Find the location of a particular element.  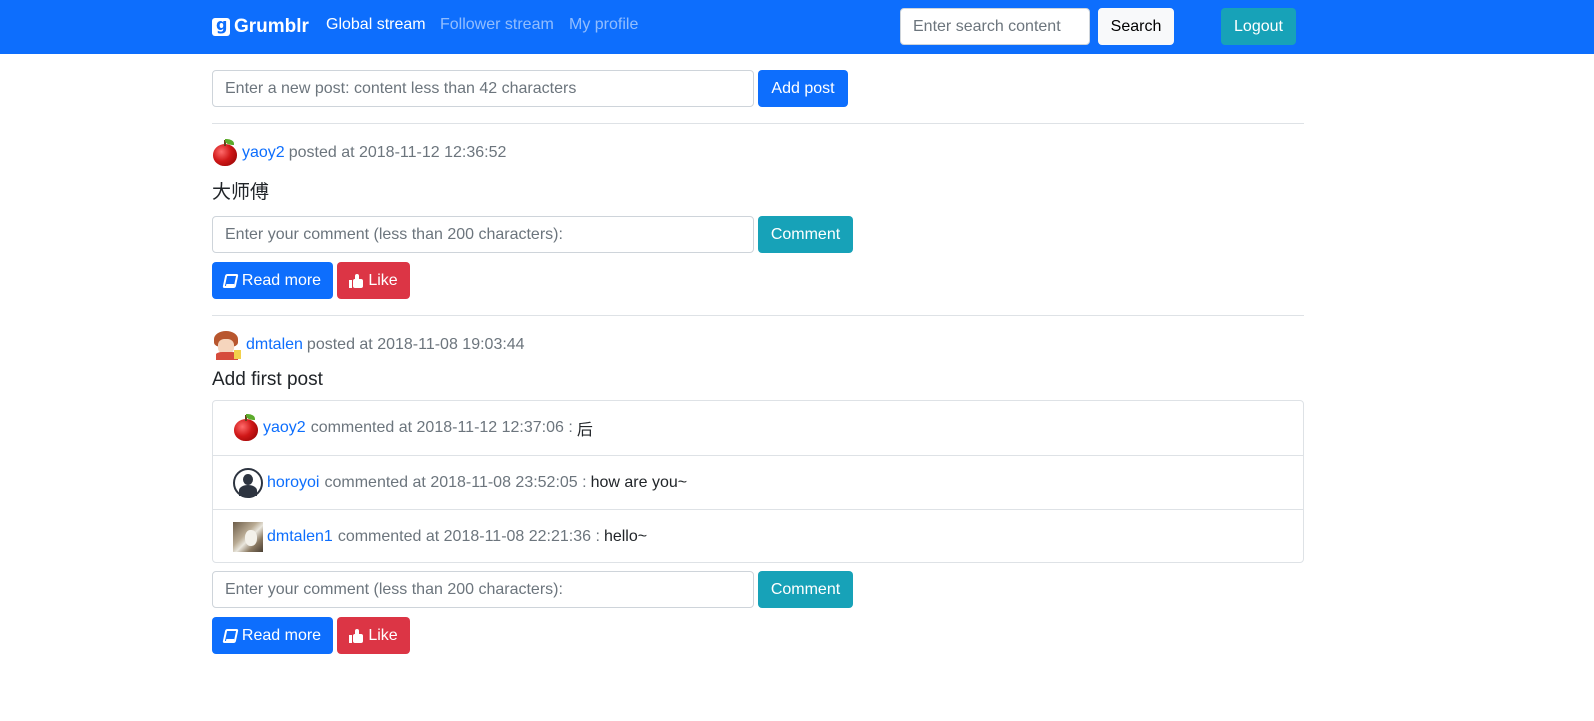

nav-link-global-stream: Global stream is located at coordinates (376, 25).